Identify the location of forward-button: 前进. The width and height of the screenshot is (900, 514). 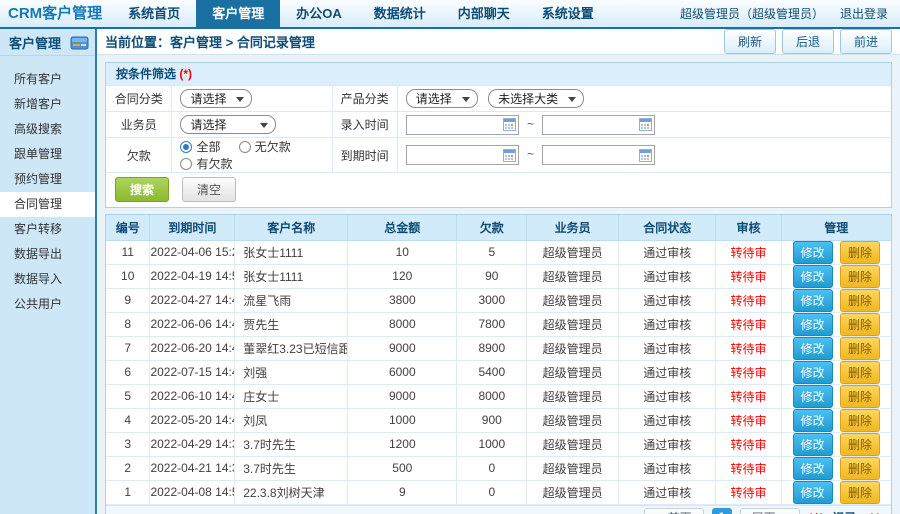
(865, 41).